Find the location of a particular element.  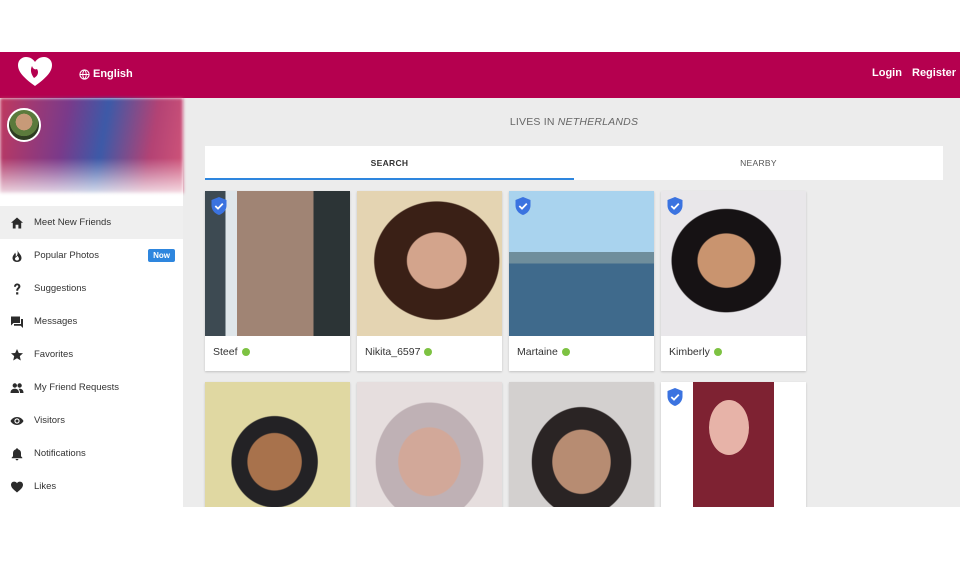

eye-icon is located at coordinates (17, 421).